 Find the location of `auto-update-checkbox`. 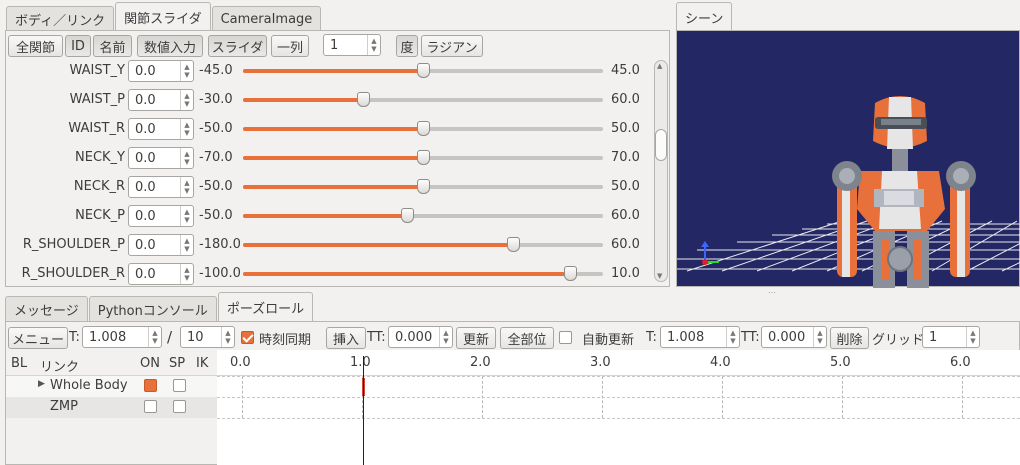

auto-update-checkbox is located at coordinates (565, 337).